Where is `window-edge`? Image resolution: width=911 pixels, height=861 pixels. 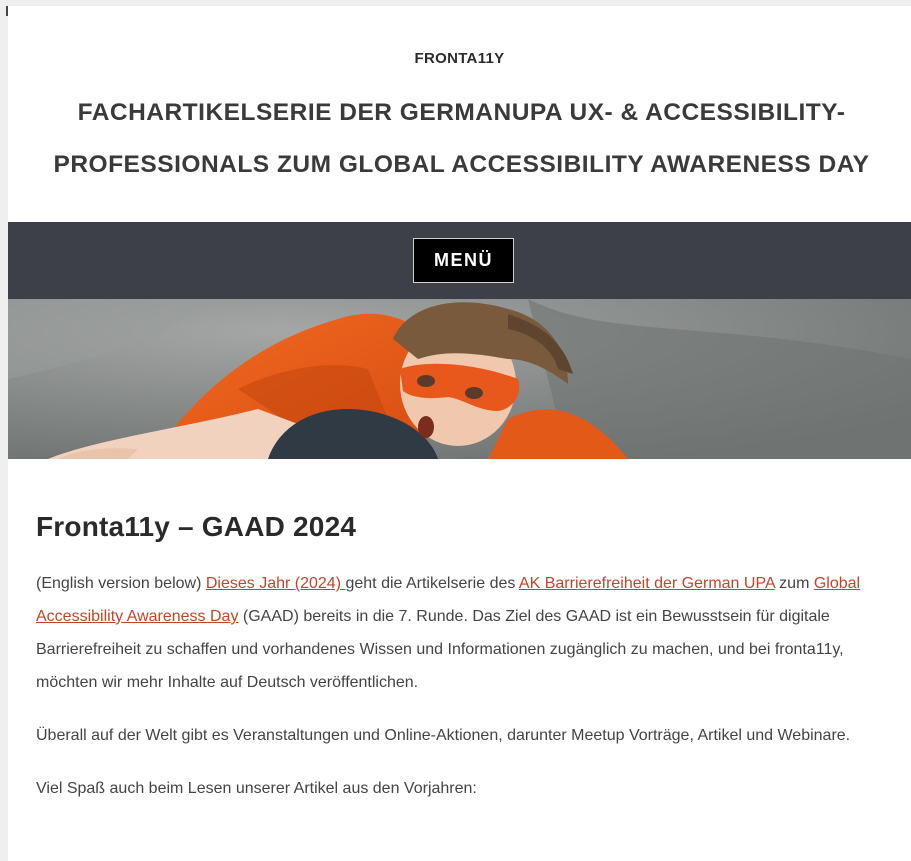
window-edge is located at coordinates (4, 430).